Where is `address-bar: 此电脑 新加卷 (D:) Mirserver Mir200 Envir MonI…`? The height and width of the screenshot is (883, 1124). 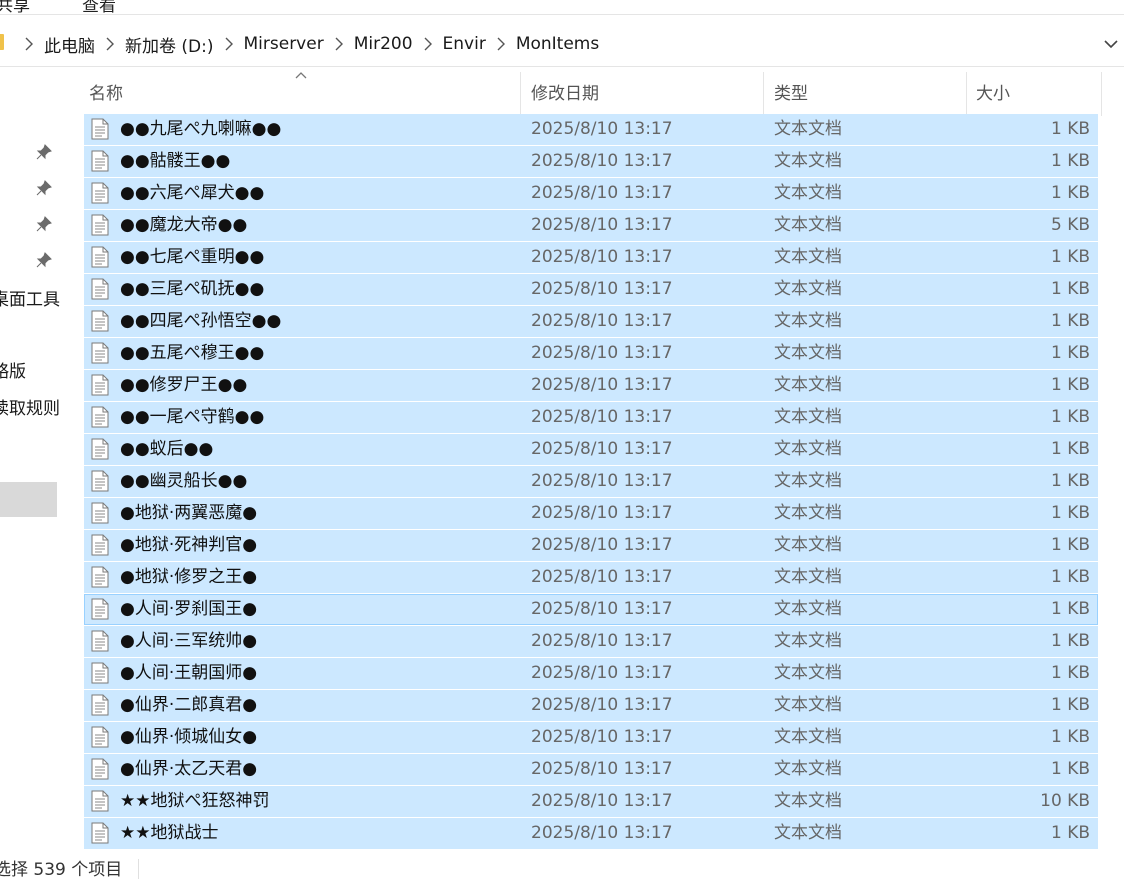 address-bar: 此电脑 新加卷 (D:) Mirserver Mir200 Envir MonI… is located at coordinates (562, 44).